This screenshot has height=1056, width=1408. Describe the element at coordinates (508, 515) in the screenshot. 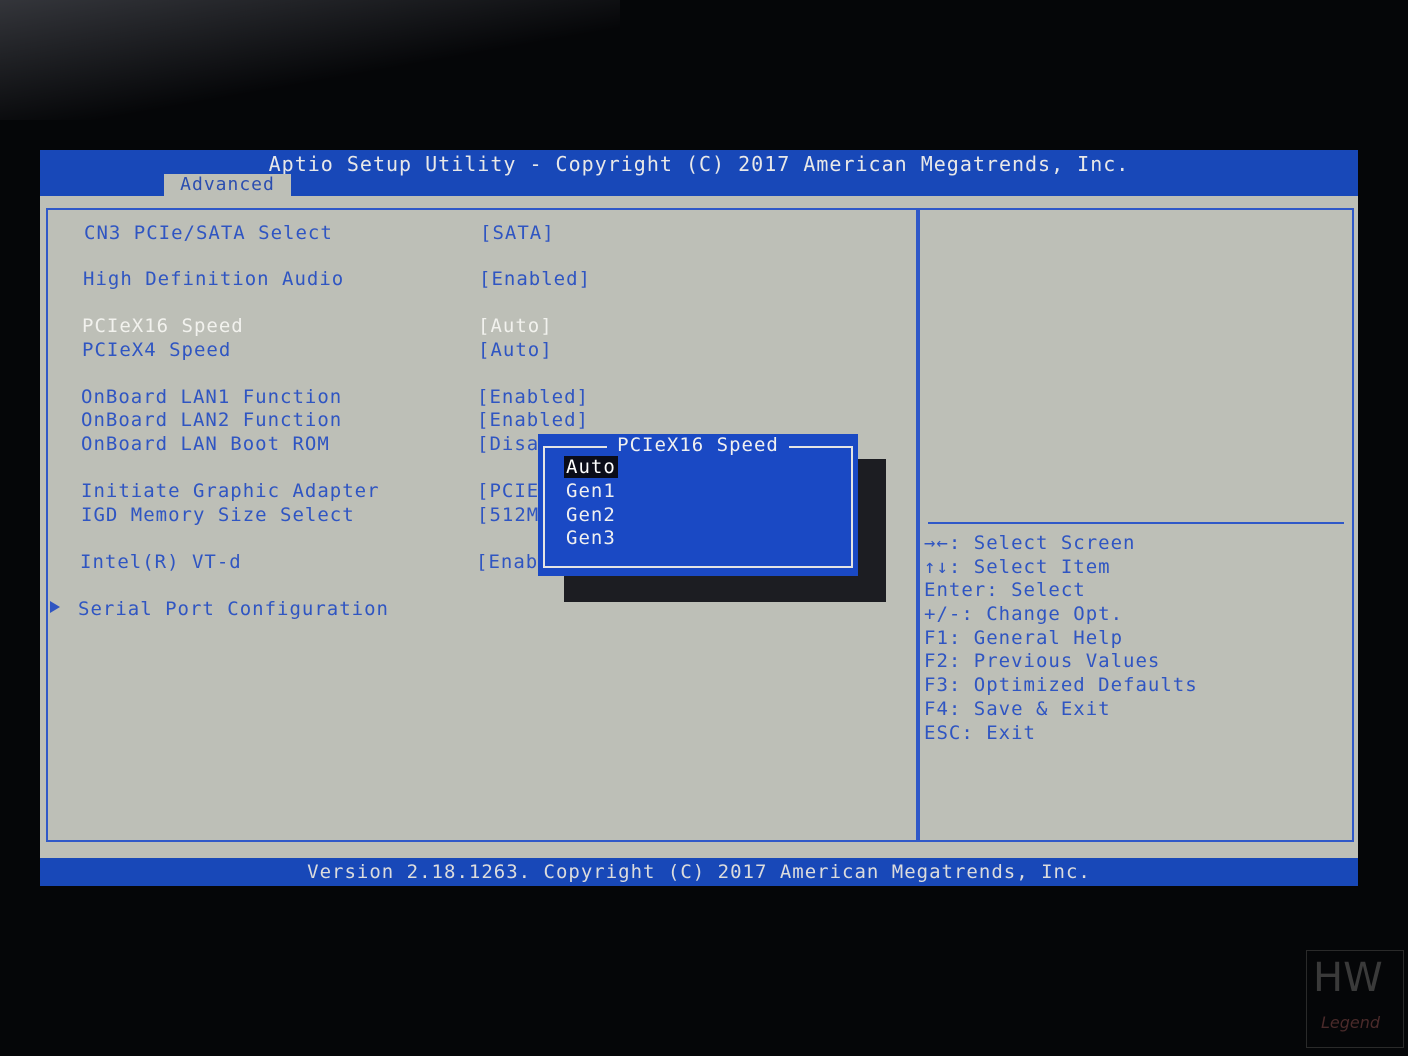

I see `setting-value: [512M` at that location.